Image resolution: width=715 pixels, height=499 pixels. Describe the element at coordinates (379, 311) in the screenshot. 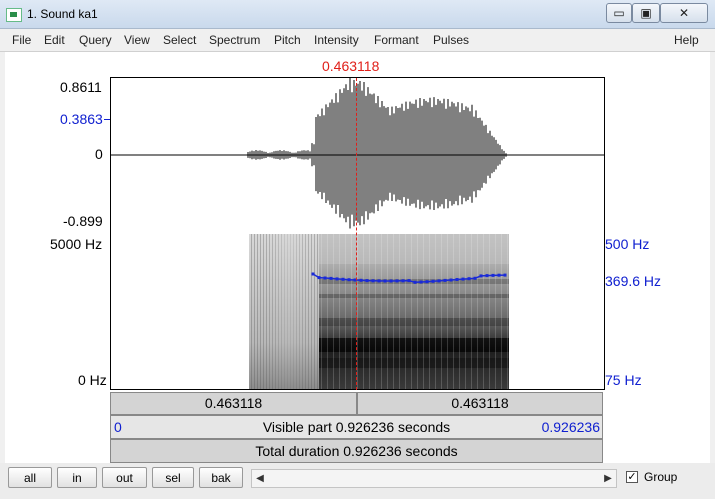

I see `spectrogram-plot` at that location.